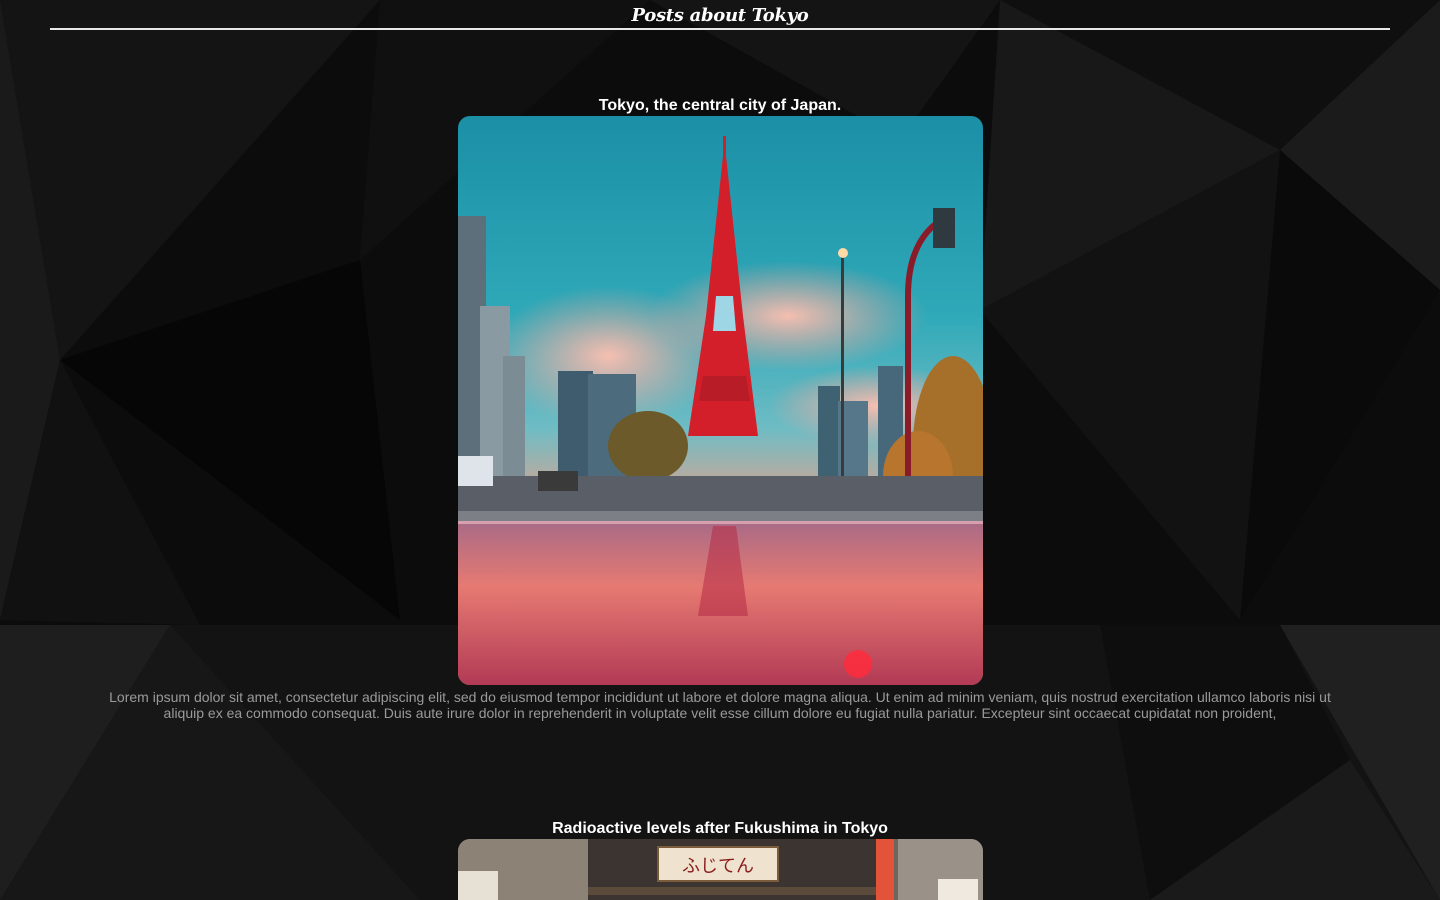 Image resolution: width=1440 pixels, height=900 pixels. I want to click on page-header: Posts about Tokyo, so click(720, 15).